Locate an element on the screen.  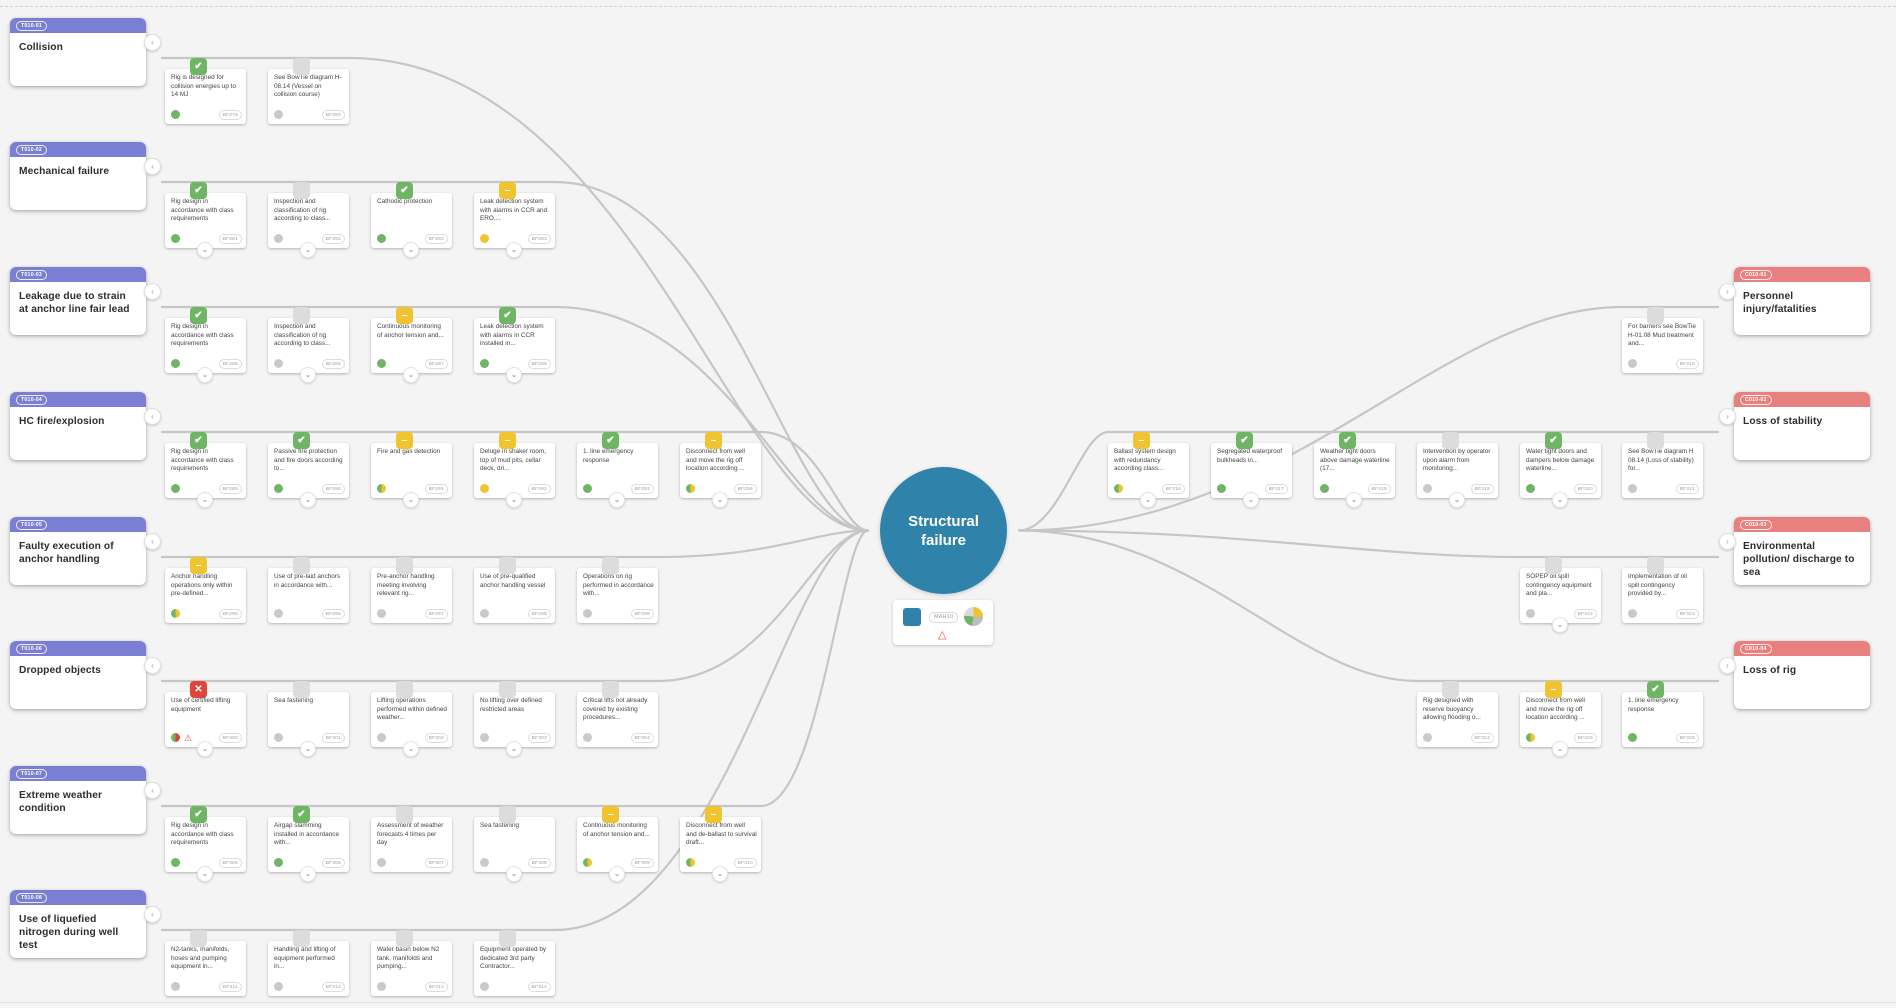
consequence-node: C010-02 Loss of stability is located at coordinates (1802, 426).